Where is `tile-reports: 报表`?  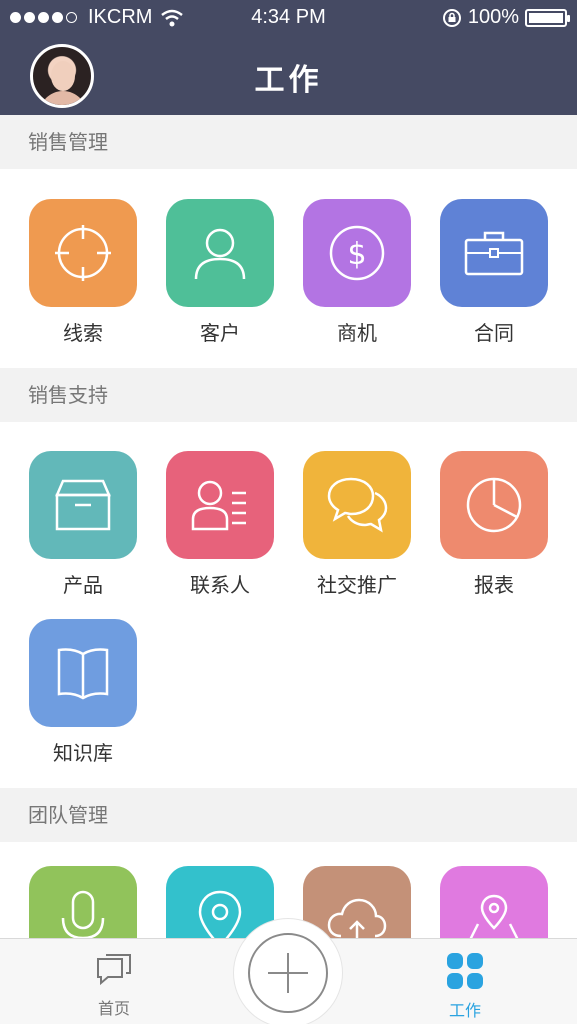 tile-reports: 报表 is located at coordinates (494, 524).